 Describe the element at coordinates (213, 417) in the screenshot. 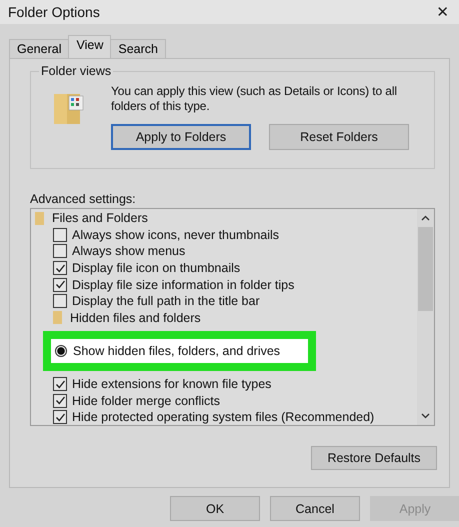

I see `checkbox-option: Hide protected operating system files (Recommended)` at that location.